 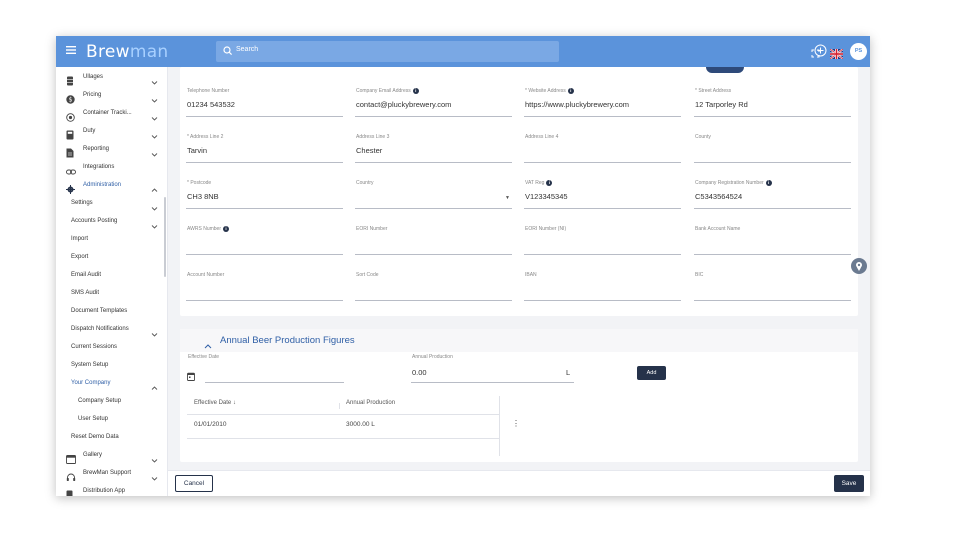 I want to click on sidebar-item-reporting: Reporting, so click(x=112, y=150).